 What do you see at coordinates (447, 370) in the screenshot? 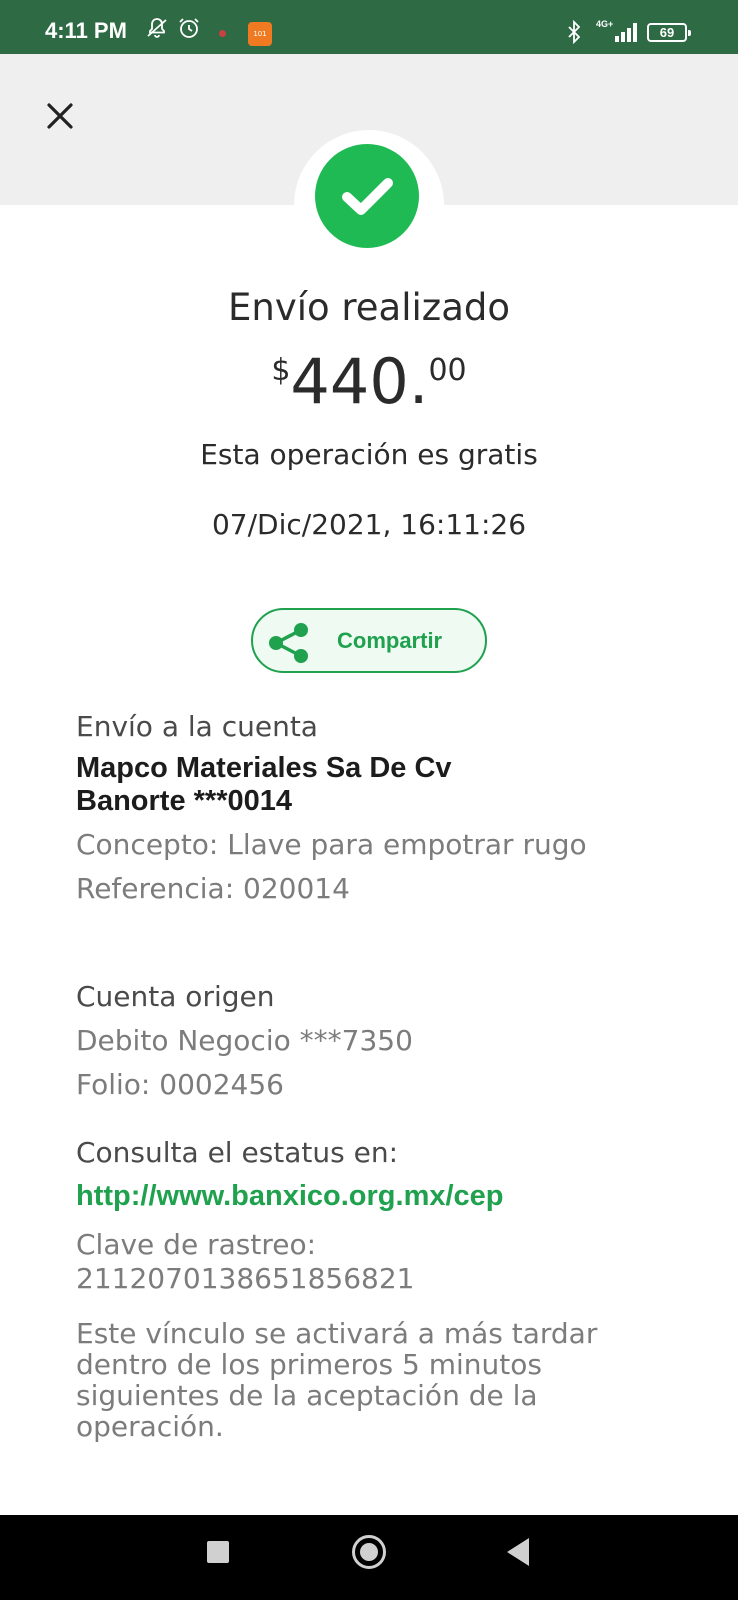
I see `amount-decimals: 00` at bounding box center [447, 370].